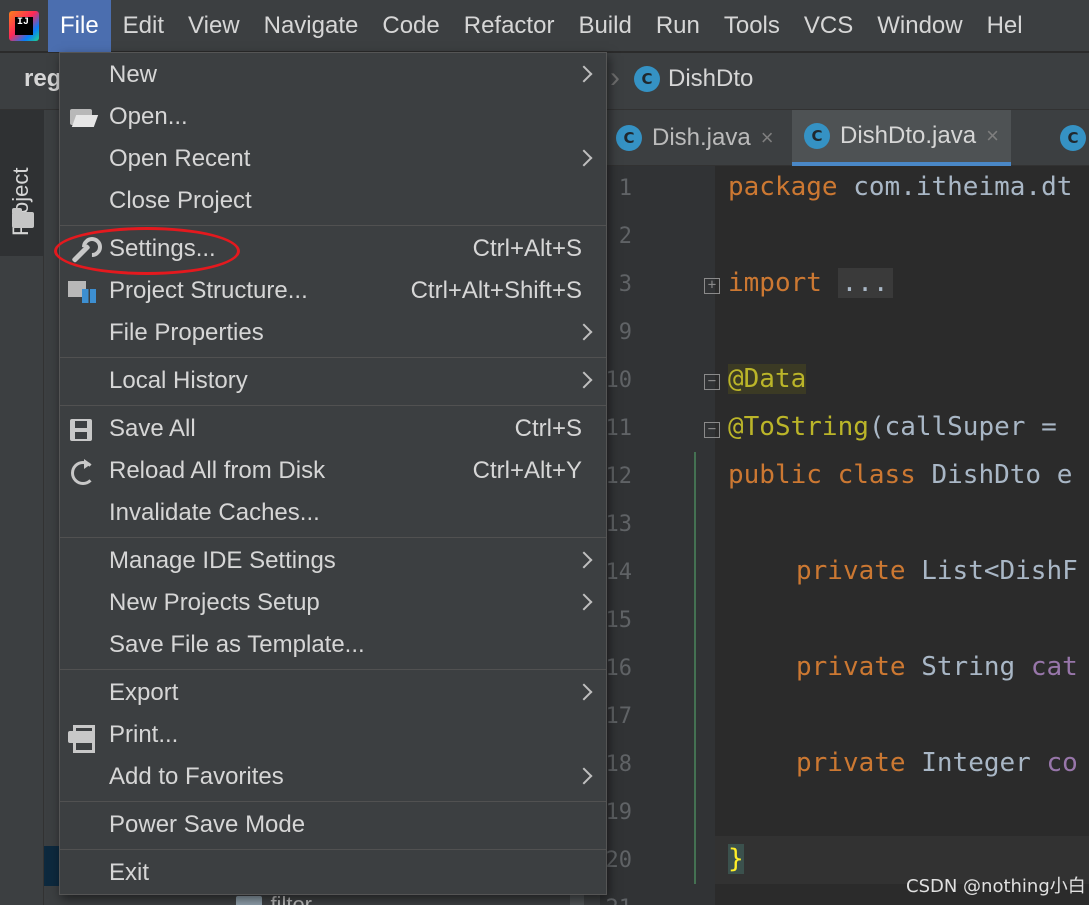  What do you see at coordinates (1054, 667) in the screenshot?
I see `code-field: cat` at bounding box center [1054, 667].